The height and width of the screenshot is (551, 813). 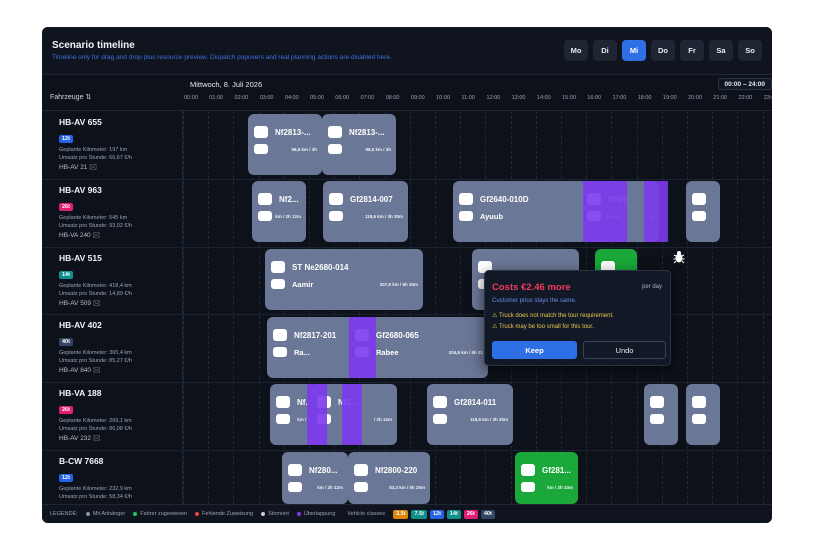 I want to click on hour-label: 01:00, so click(x=216, y=98).